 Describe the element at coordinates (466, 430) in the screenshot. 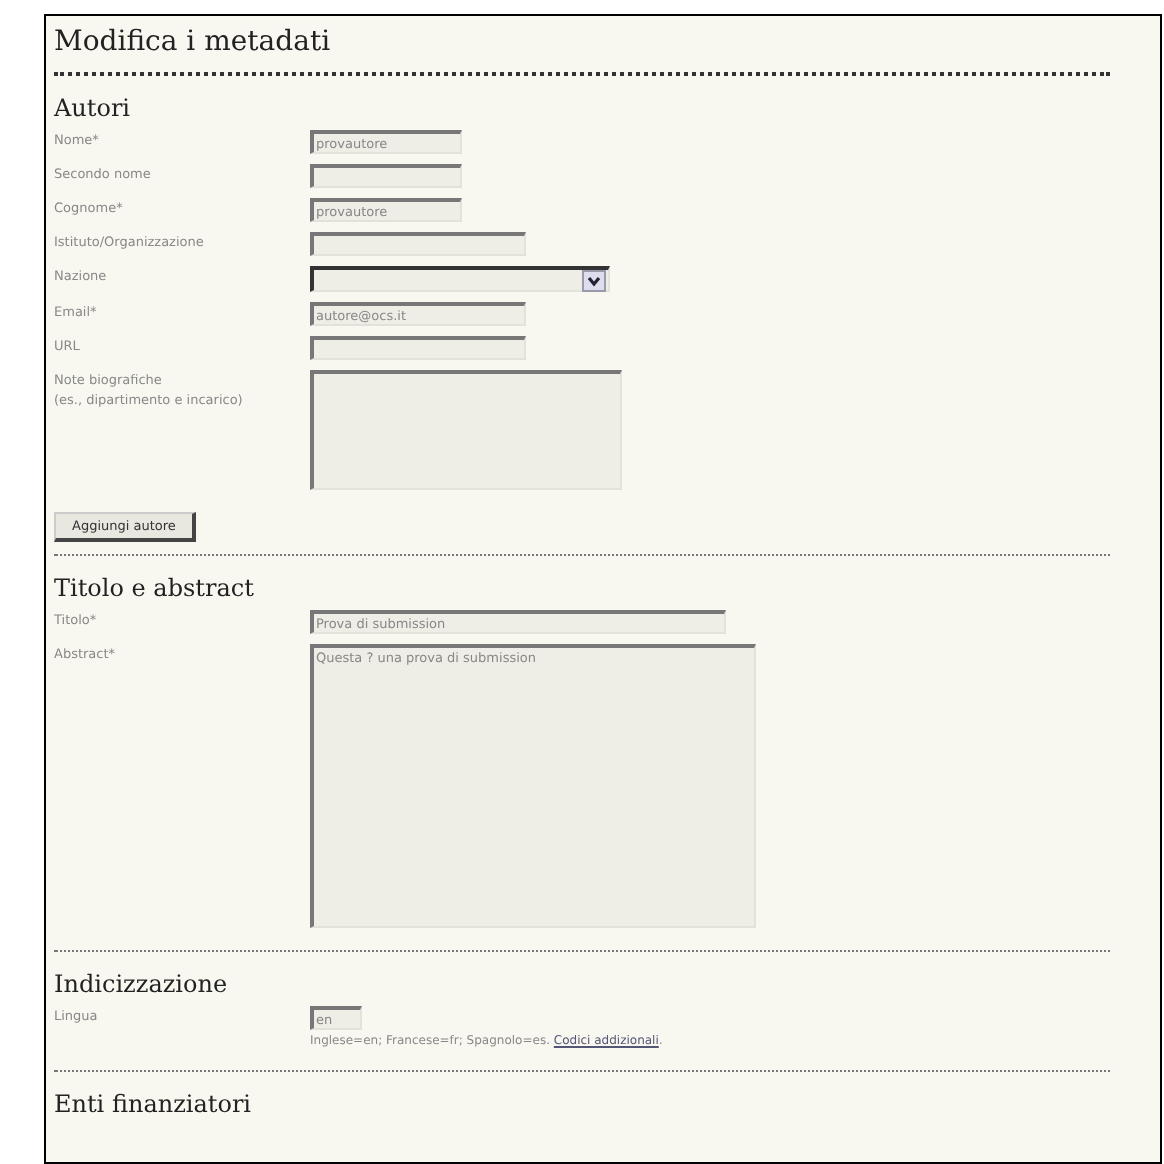

I see `text-area` at that location.